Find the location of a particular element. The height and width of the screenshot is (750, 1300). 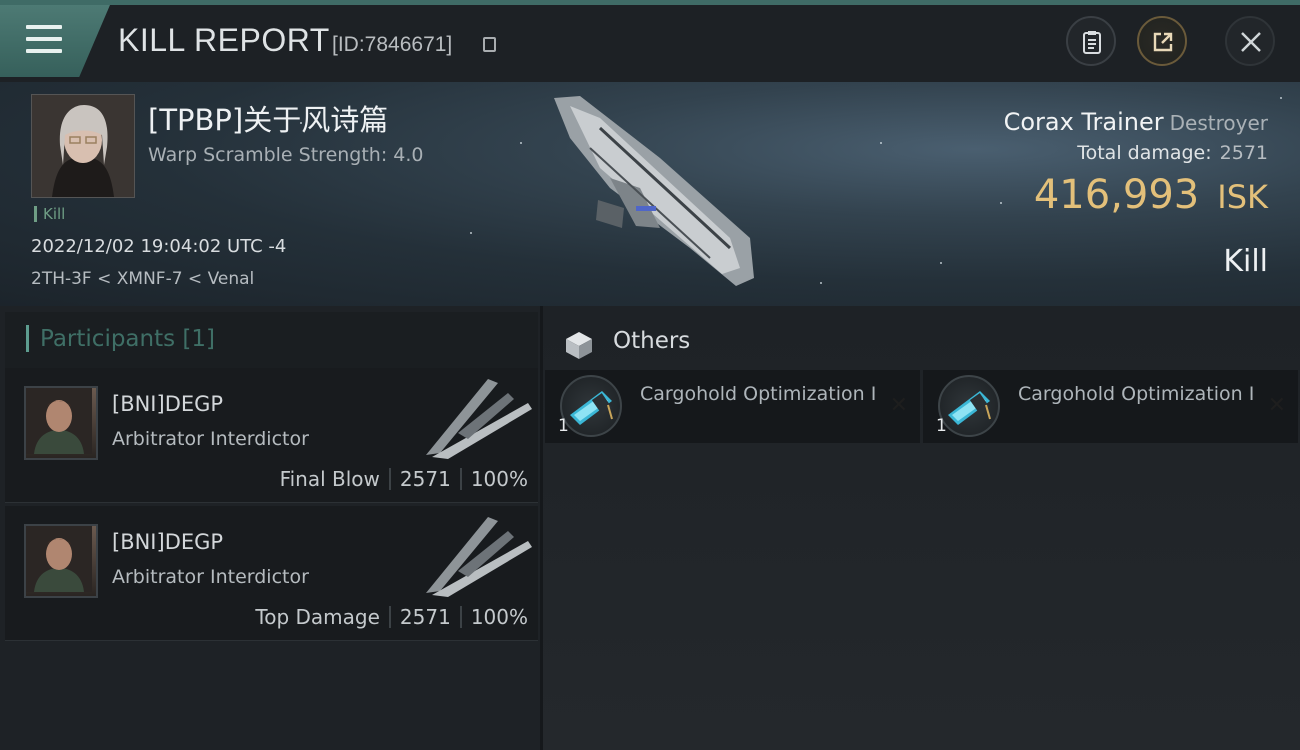

page-title: KILL REPORT is located at coordinates (224, 40).